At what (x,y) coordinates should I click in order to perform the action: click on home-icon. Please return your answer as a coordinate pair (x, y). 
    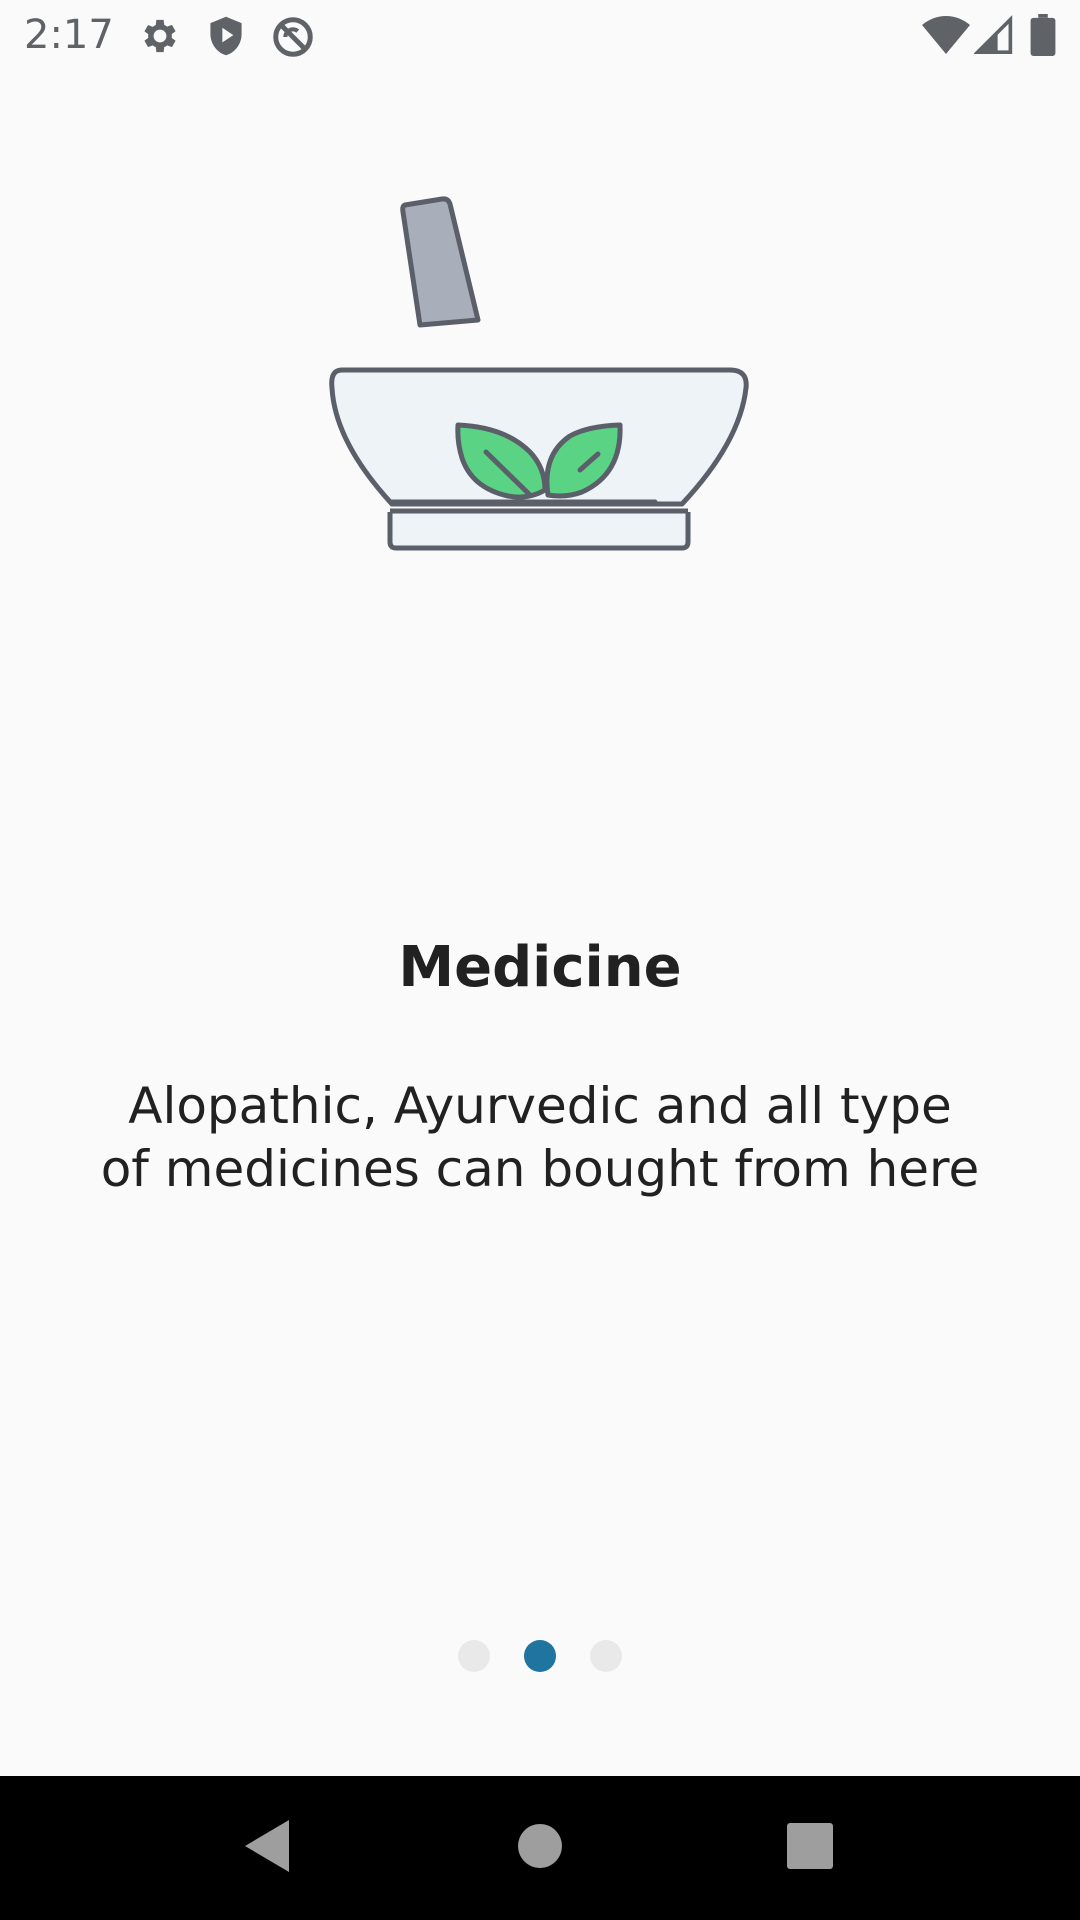
    Looking at the image, I should click on (540, 1848).